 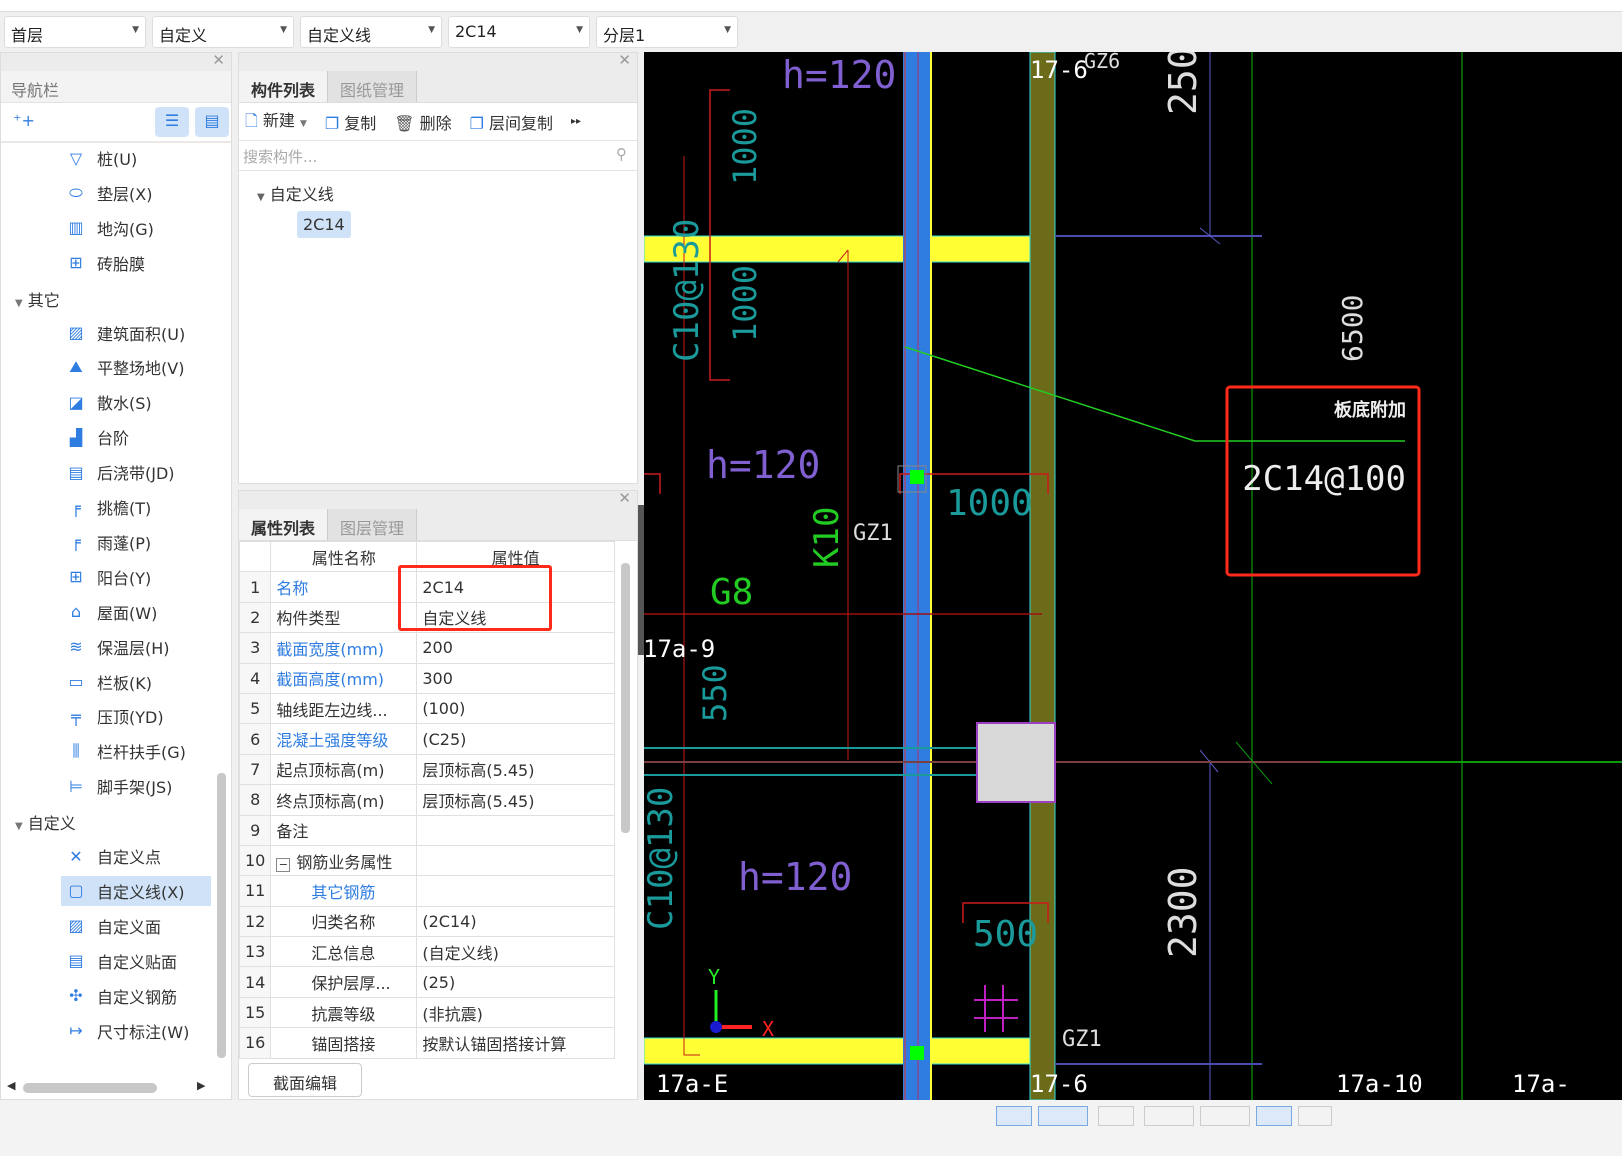 What do you see at coordinates (511, 122) in the screenshot?
I see `floor-copy-button: ❐ 层间复制` at bounding box center [511, 122].